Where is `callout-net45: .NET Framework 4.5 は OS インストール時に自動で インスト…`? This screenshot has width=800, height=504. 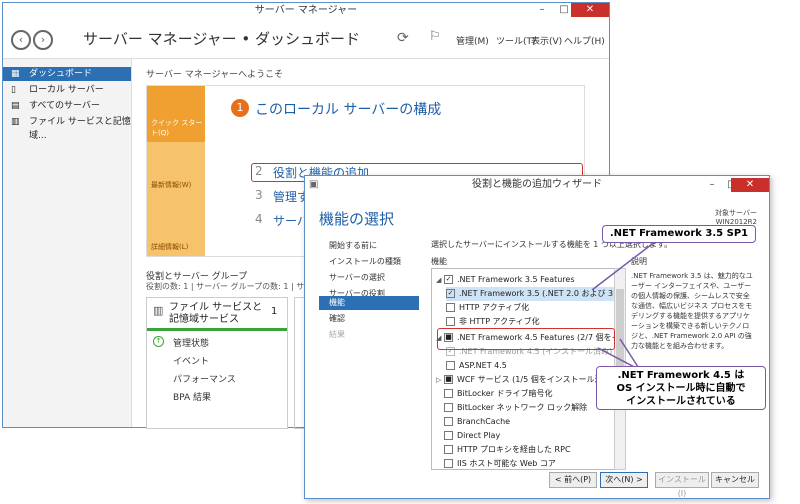
callout-net45: .NET Framework 4.5 は OS インストール時に自動で インスト… is located at coordinates (681, 388).